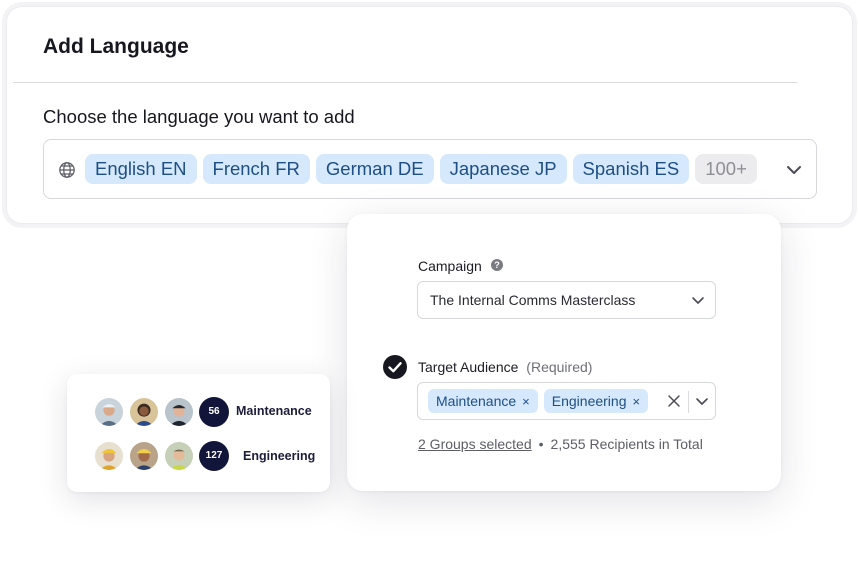 This screenshot has height=572, width=858. I want to click on campaign-select: The Internal Comms Masterclass, so click(566, 300).